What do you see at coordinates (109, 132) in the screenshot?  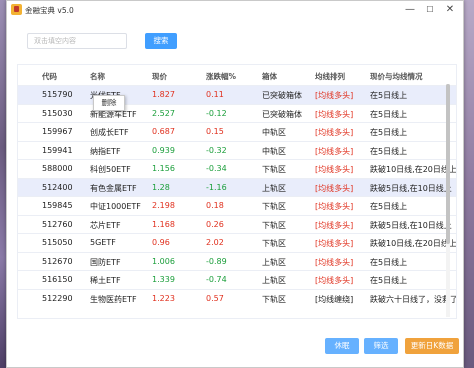 I see `cell-name: 创成长ETF` at bounding box center [109, 132].